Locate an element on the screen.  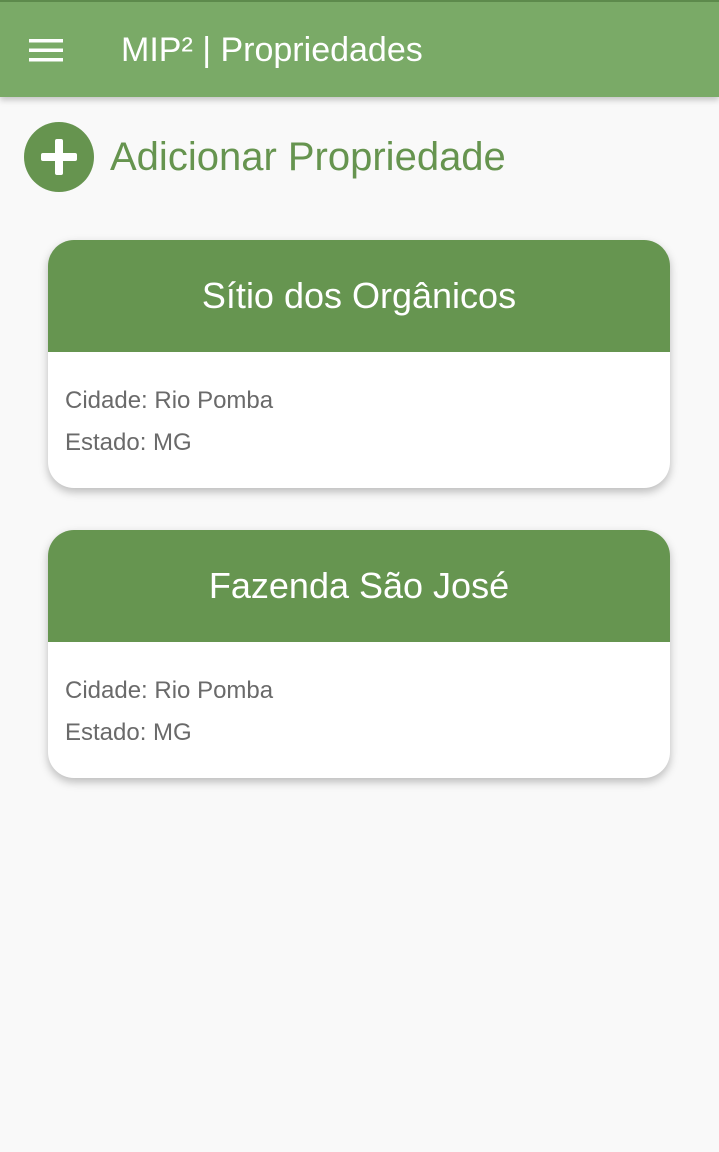
property-name: Sítio dos Orgânicos is located at coordinates (359, 295).